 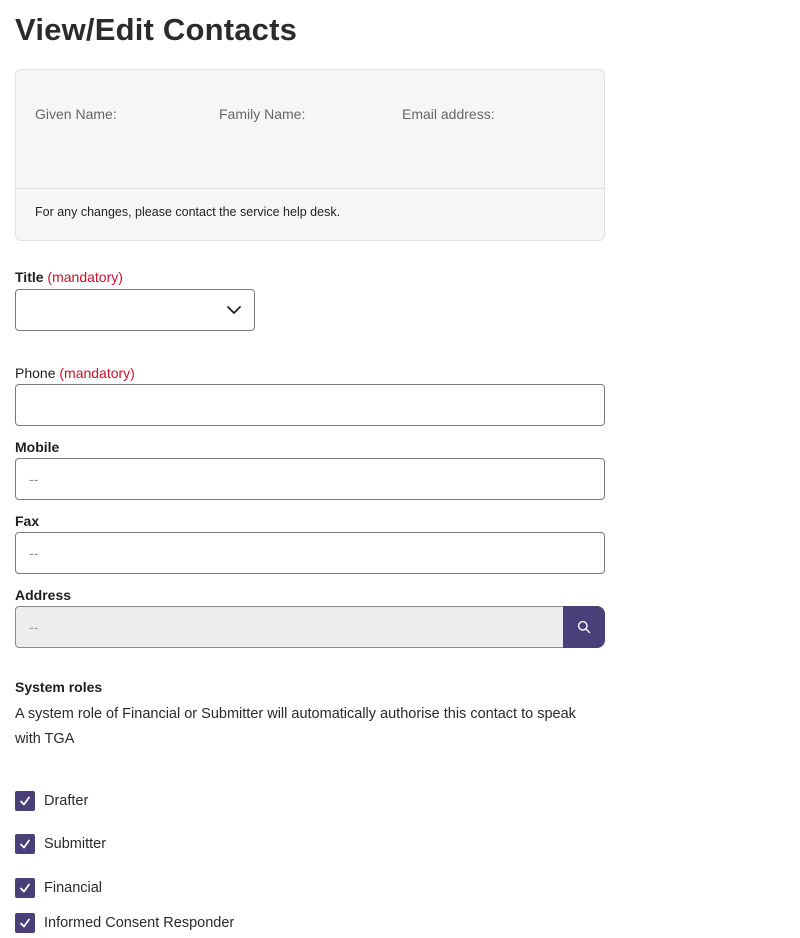 I want to click on search-icon, so click(x=584, y=627).